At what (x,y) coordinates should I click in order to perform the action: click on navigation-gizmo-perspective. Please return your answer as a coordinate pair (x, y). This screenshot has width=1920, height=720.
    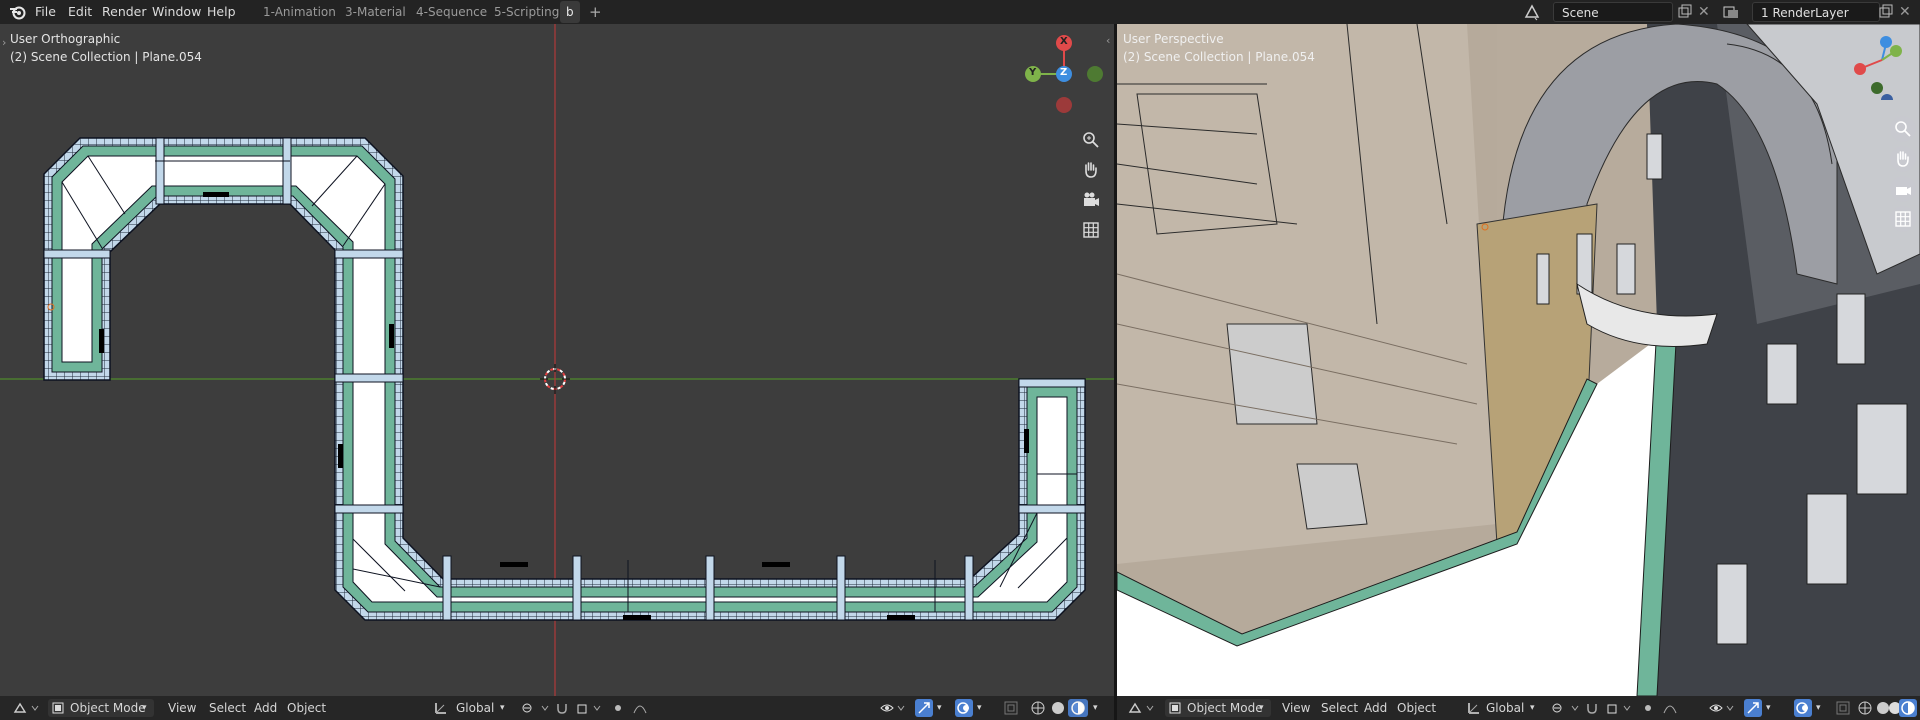
    Looking at the image, I should click on (1879, 65).